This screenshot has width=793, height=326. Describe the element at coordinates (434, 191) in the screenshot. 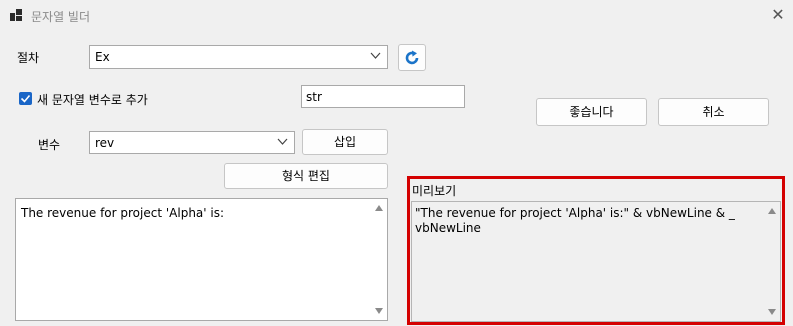

I see `preview-label: 미리보기` at that location.